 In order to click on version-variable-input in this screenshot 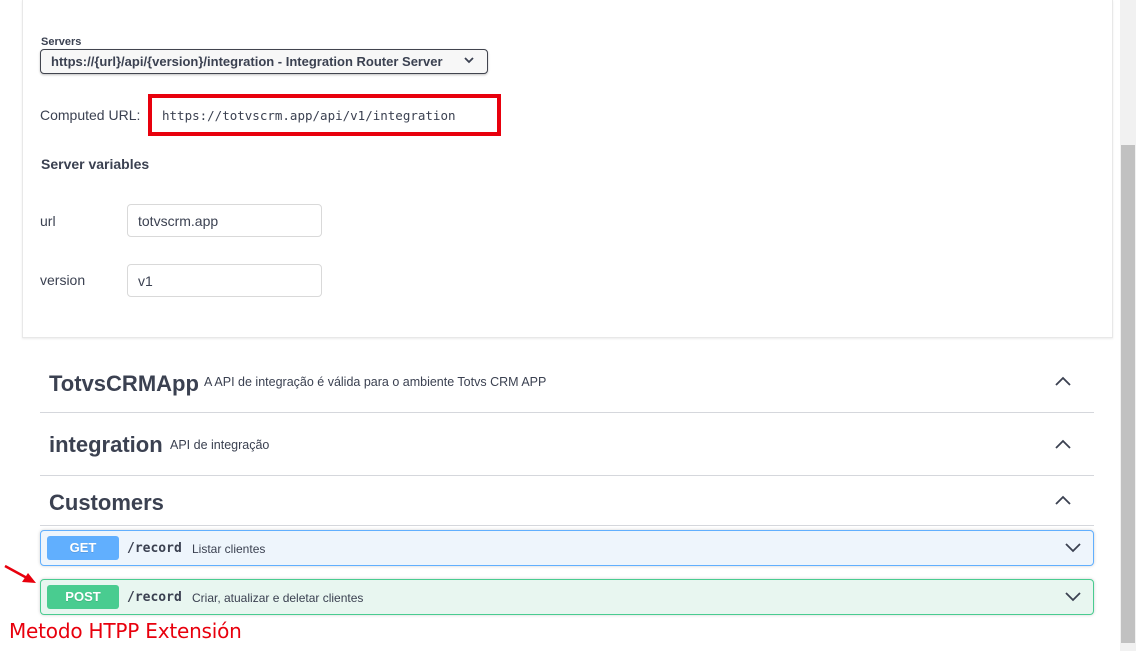, I will do `click(224, 280)`.